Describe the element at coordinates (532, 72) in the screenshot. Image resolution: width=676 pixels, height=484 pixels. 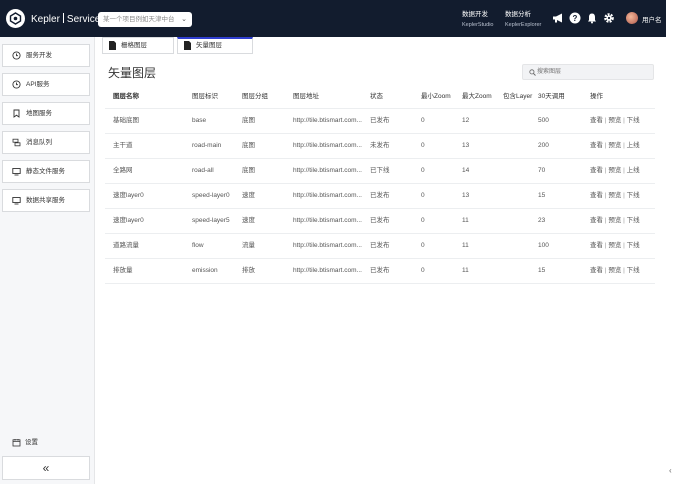
I see `search-icon` at that location.